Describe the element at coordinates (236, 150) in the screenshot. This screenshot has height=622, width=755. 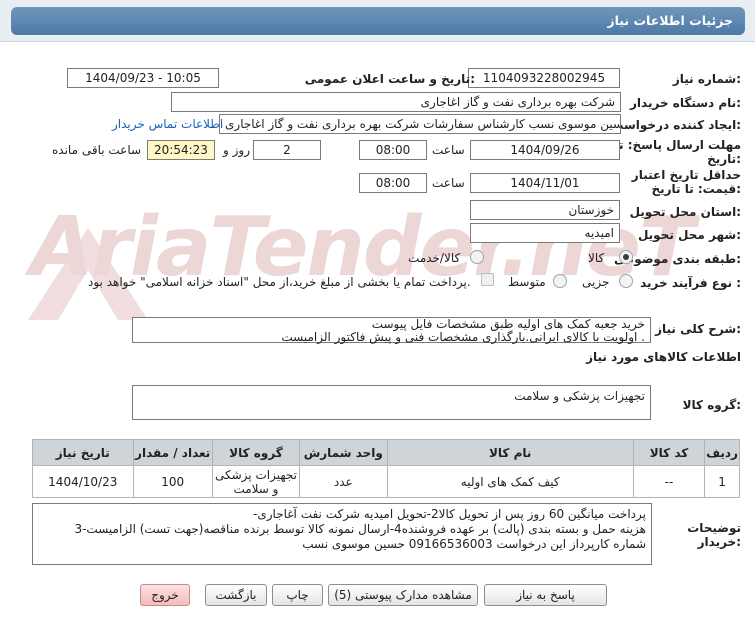
I see `reply-days-label: روز و` at that location.